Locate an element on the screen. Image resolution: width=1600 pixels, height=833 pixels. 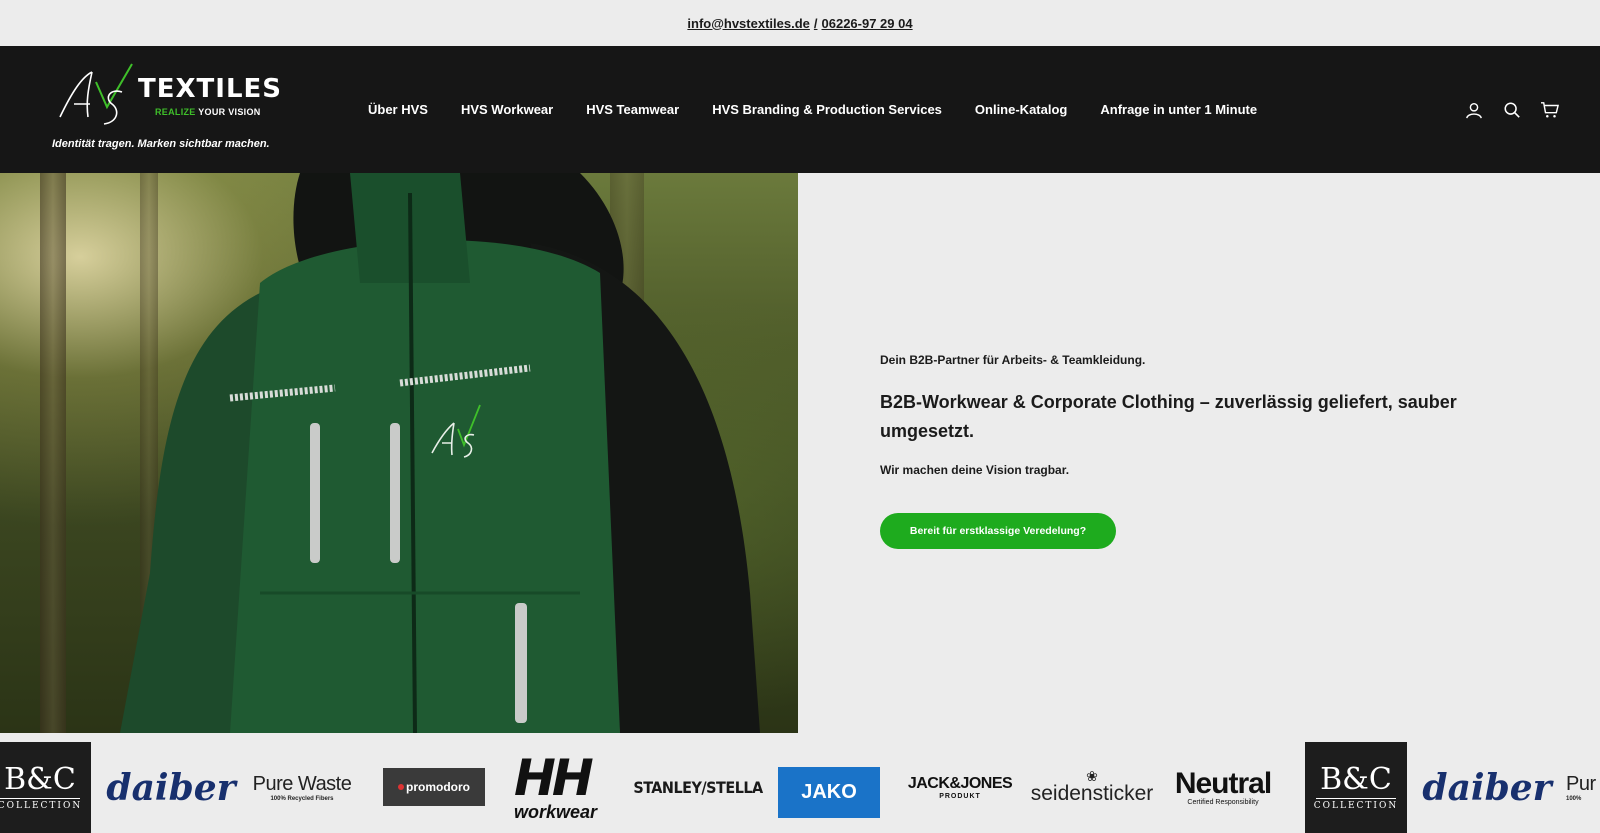
bc-divider-repeat is located at coordinates (1356, 798).